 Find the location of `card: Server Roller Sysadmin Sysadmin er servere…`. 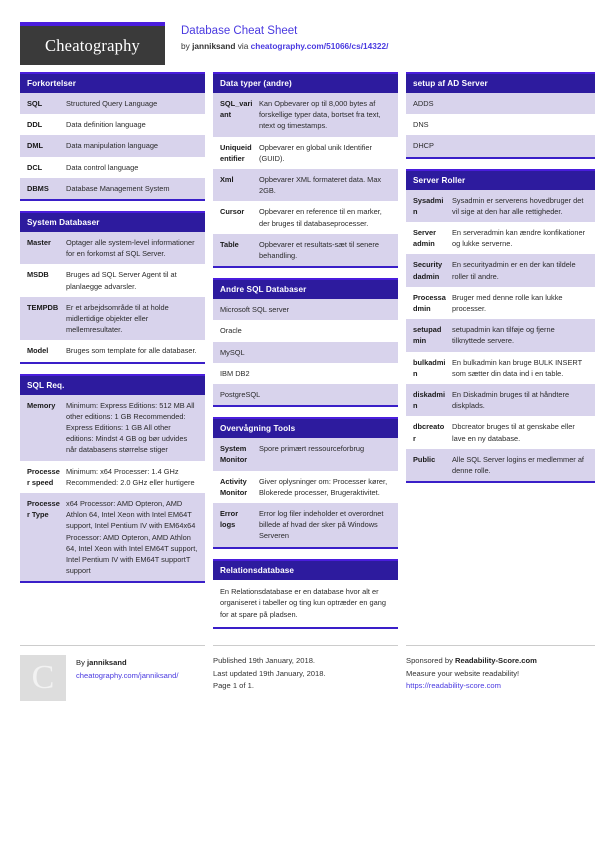

card: Server Roller Sysadmin Sysadmin er servere… is located at coordinates (500, 326).